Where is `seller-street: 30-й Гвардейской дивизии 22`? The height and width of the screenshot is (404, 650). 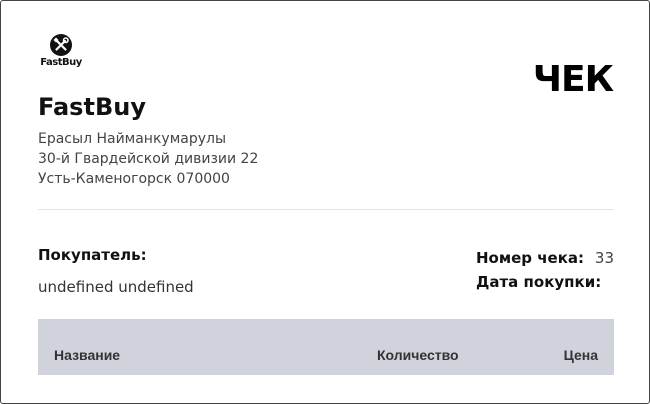
seller-street: 30-й Гвардейской дивизии 22 is located at coordinates (148, 159).